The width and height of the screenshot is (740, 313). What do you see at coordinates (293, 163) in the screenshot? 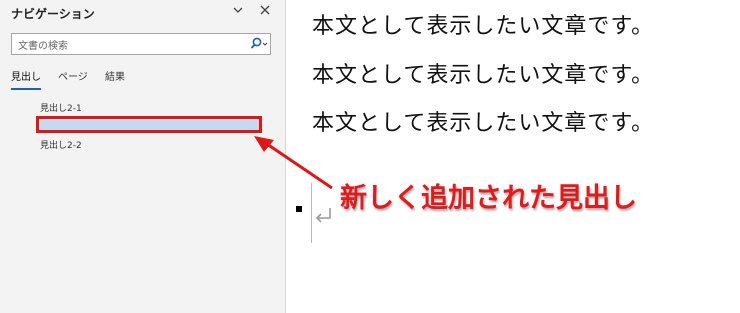
I see `annotation-arrow` at bounding box center [293, 163].